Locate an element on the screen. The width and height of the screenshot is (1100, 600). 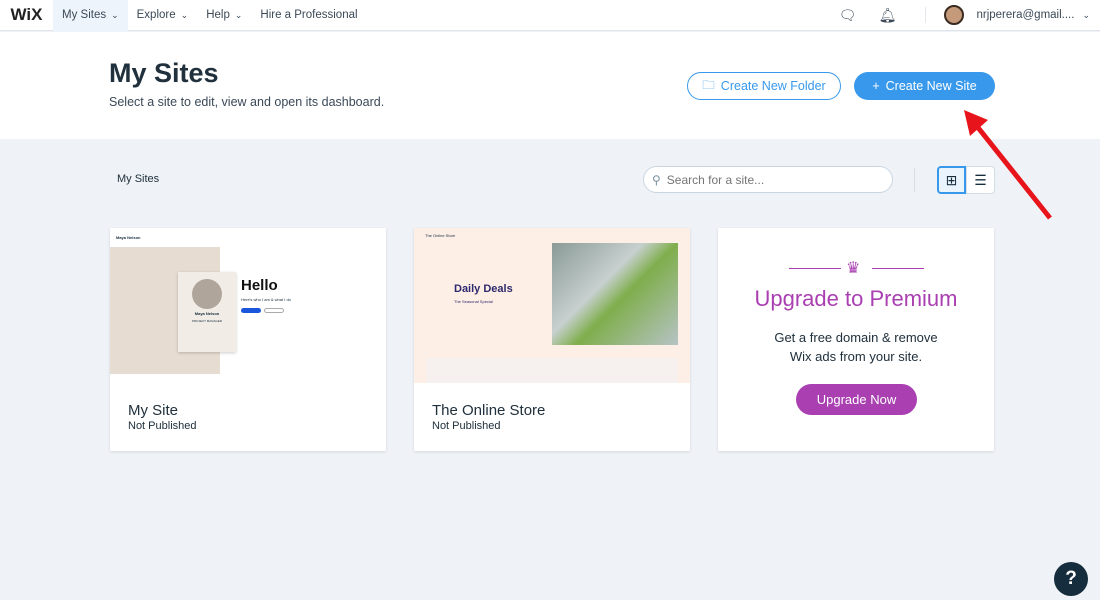
search-icon: ⚲ is located at coordinates (656, 179).